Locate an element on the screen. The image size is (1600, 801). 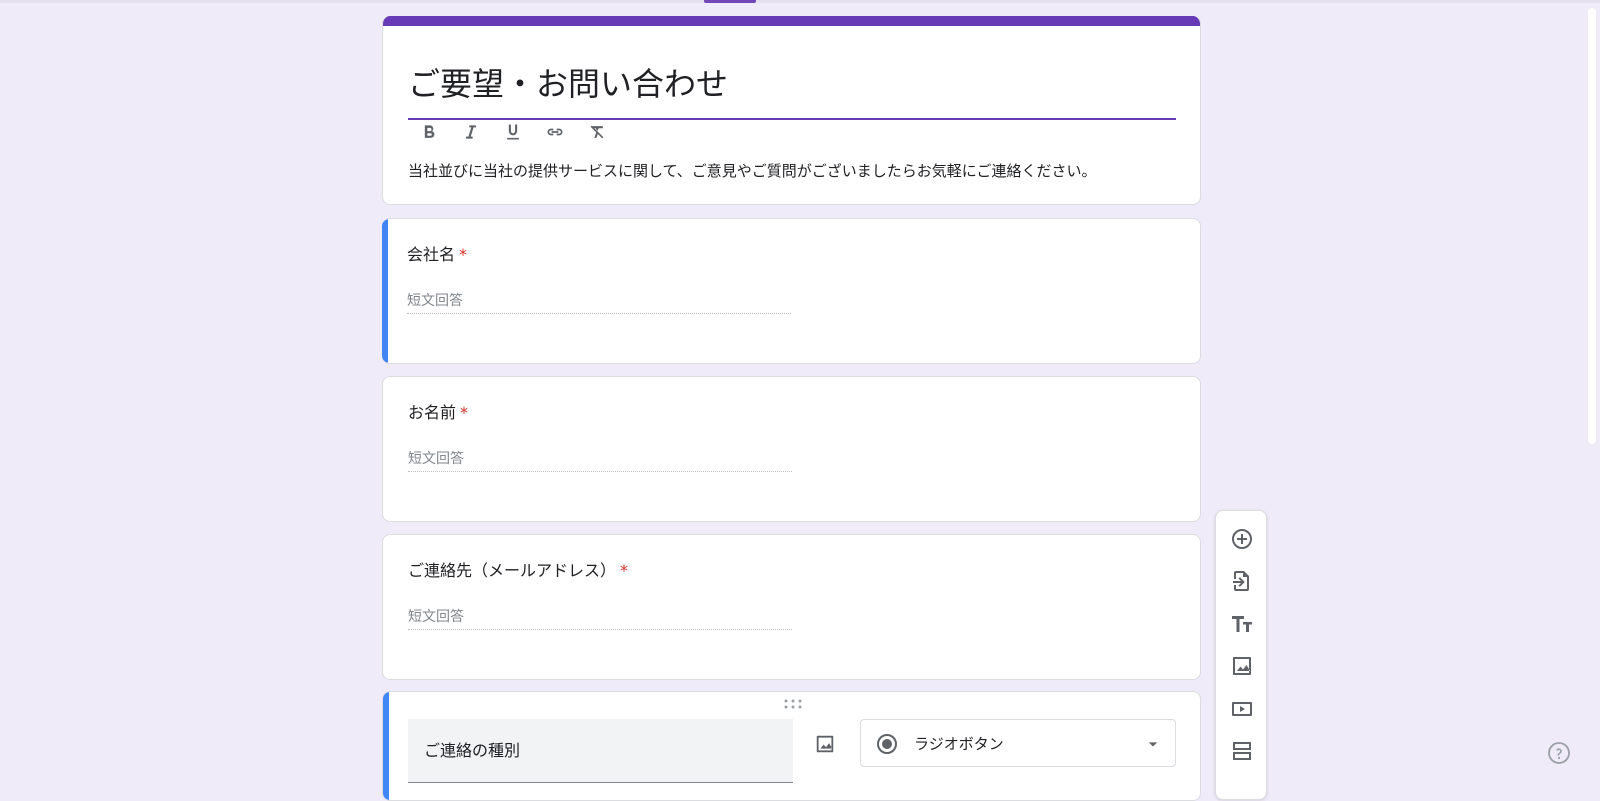
question-type-select: ラジオボタン is located at coordinates (1018, 743).